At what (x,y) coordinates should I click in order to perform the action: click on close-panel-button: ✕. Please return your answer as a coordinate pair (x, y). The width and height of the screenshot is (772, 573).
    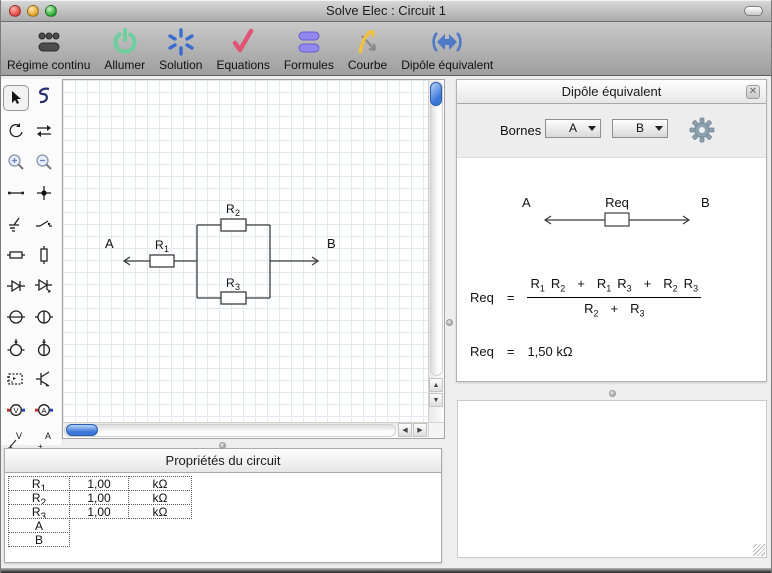
    Looking at the image, I should click on (753, 92).